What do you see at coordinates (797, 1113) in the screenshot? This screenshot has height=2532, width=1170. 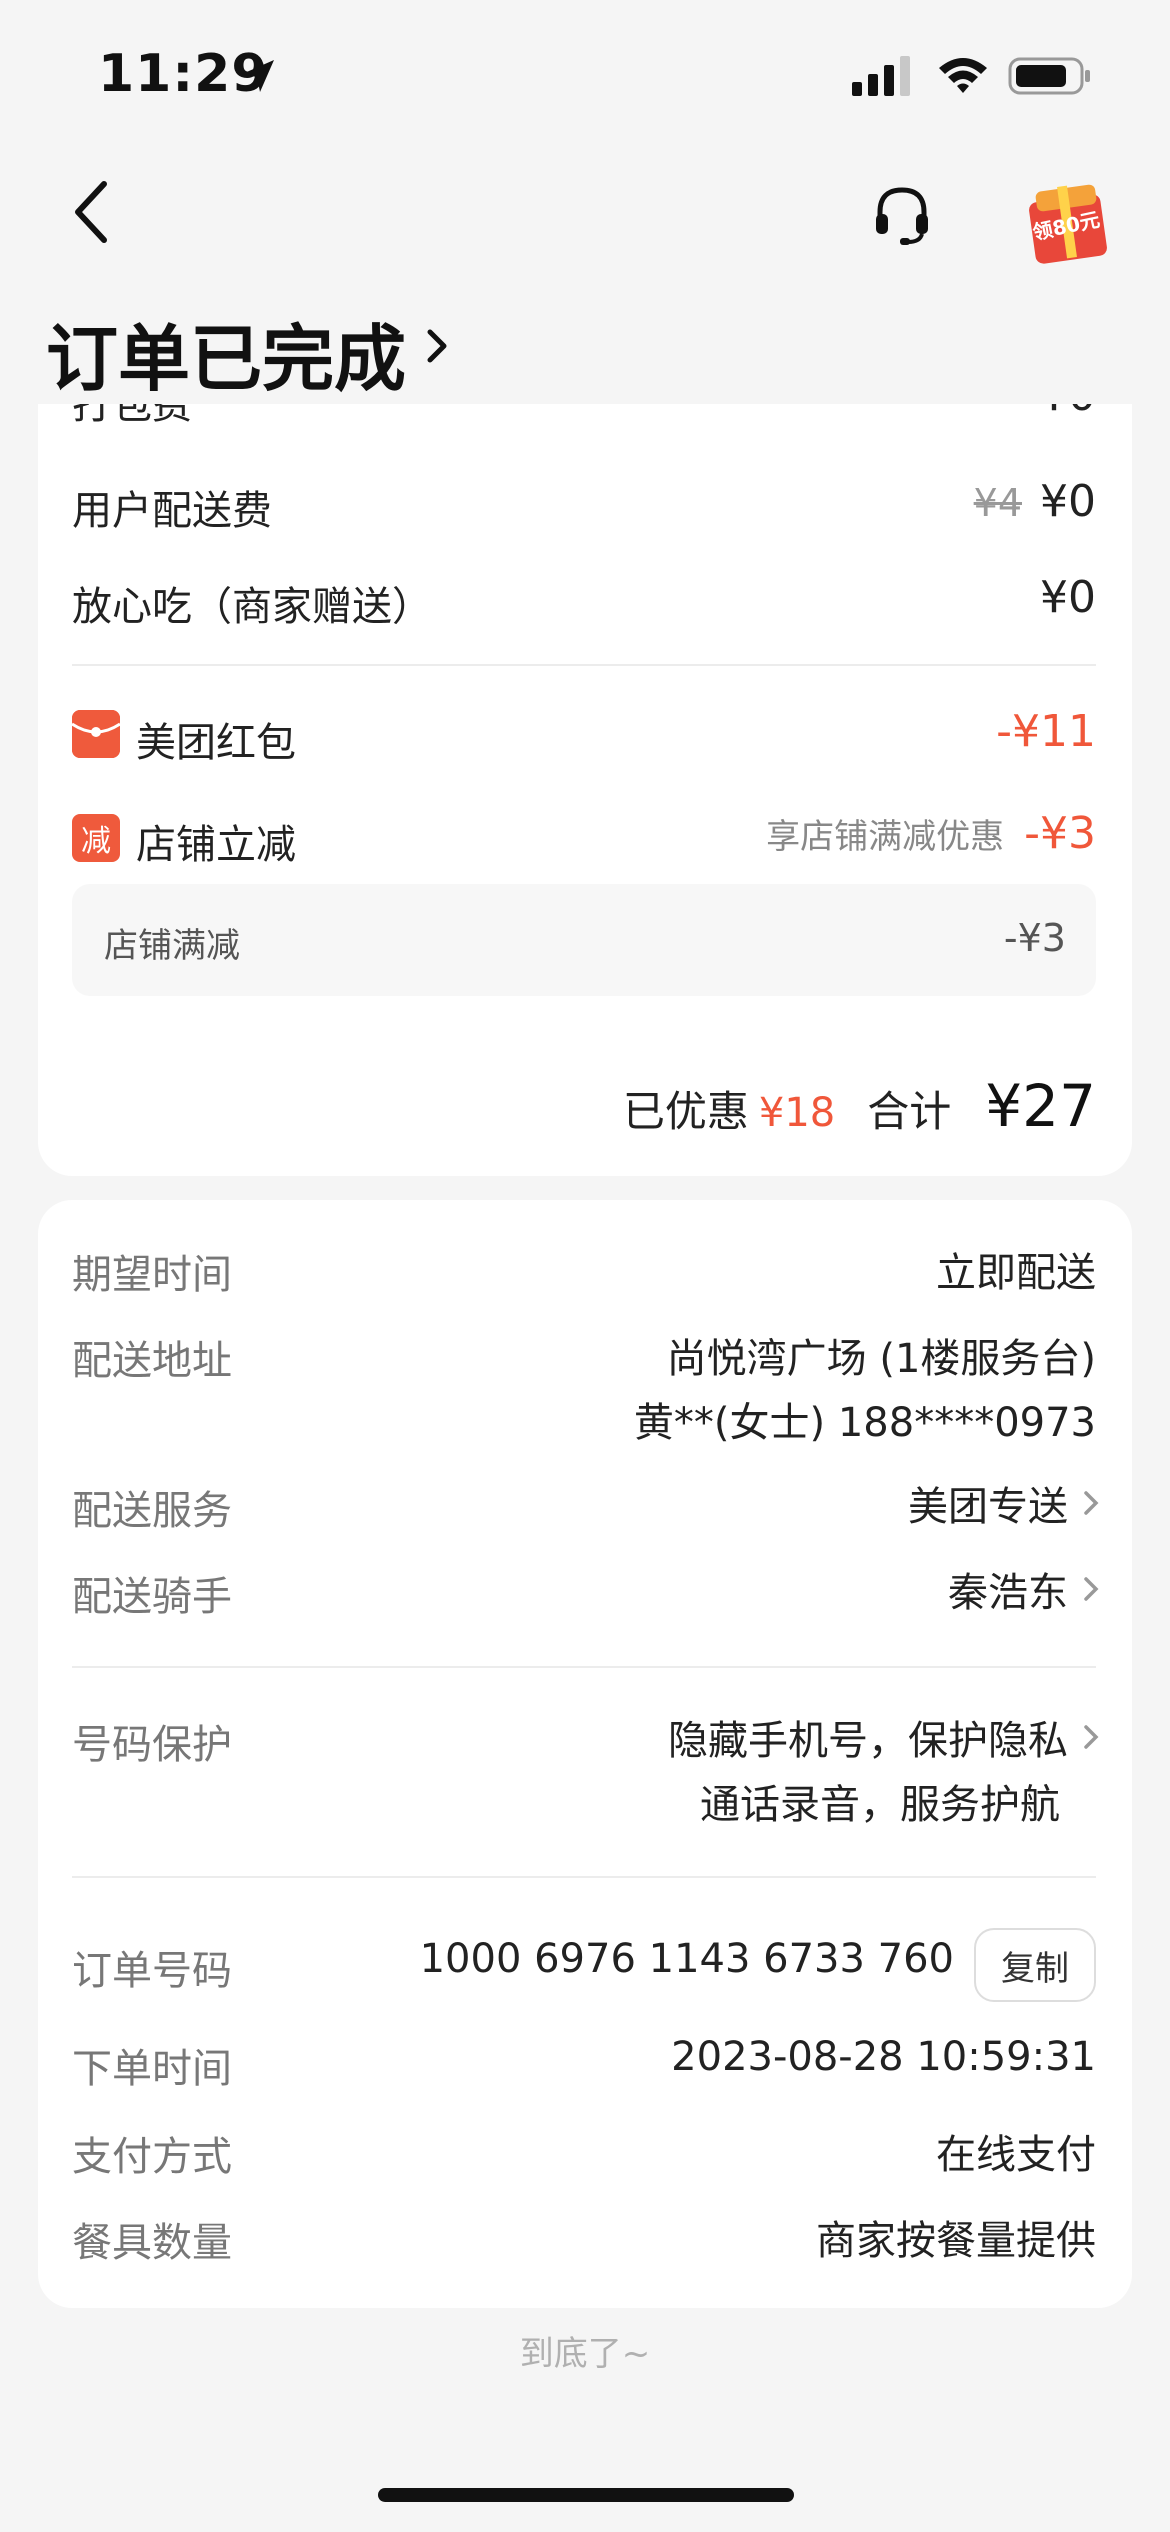 I see `saved-value: ¥18` at bounding box center [797, 1113].